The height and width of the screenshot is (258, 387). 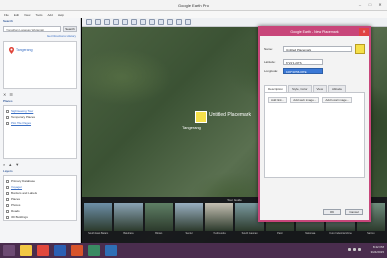 I want to click on word-app, so click(x=60, y=250).